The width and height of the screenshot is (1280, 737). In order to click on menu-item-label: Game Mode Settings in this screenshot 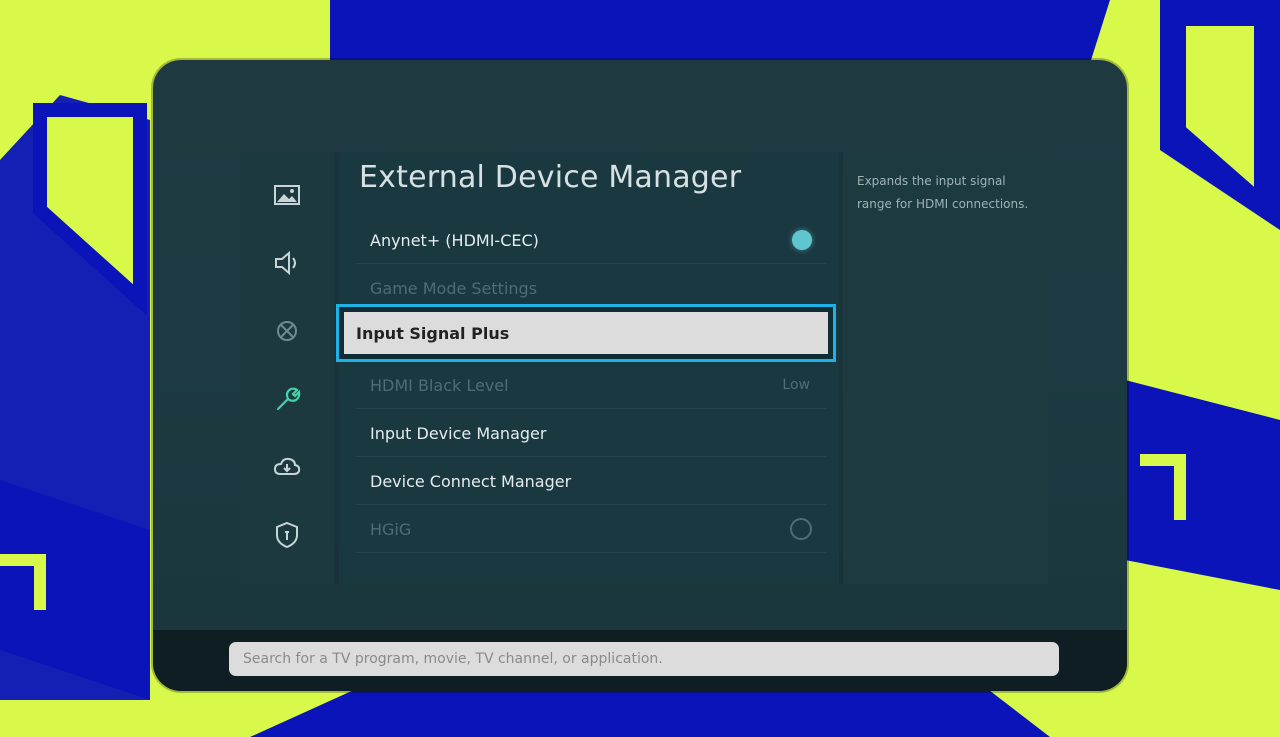, I will do `click(454, 288)`.